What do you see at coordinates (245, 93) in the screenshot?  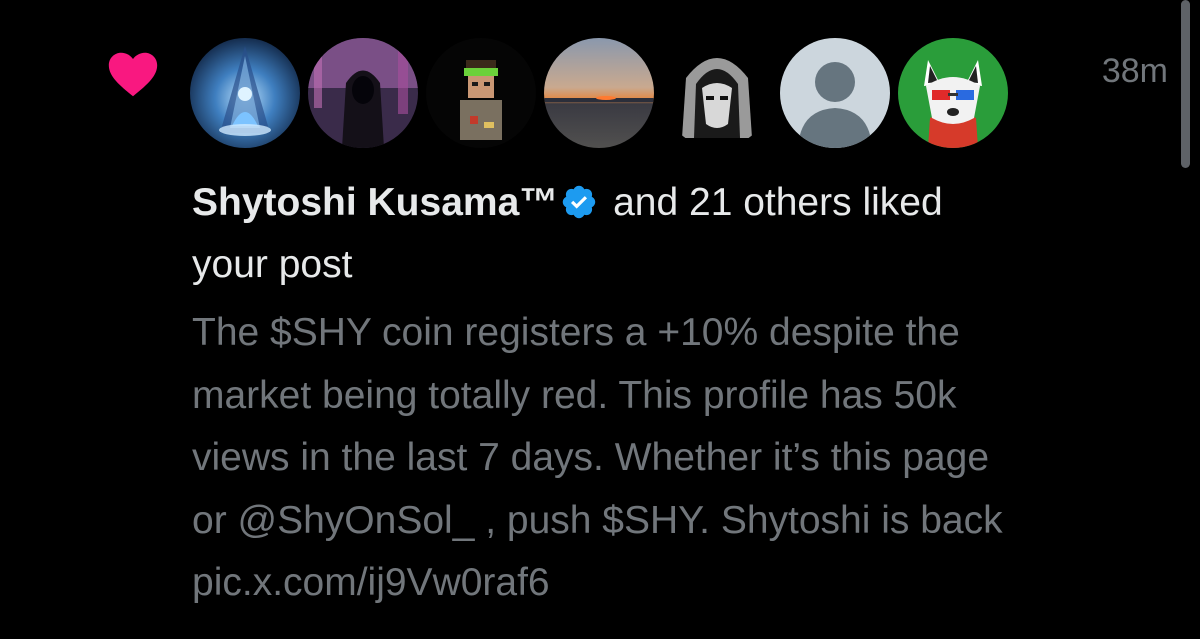 I see `avatar-meditating-figure` at bounding box center [245, 93].